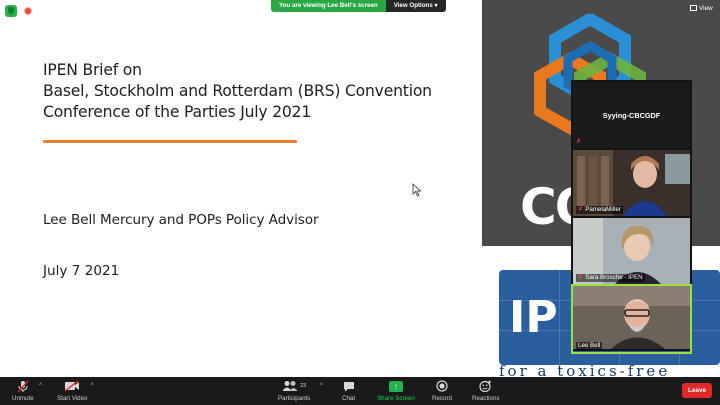 The image size is (720, 405). I want to click on participant-name: PamelaMiller, so click(603, 209).